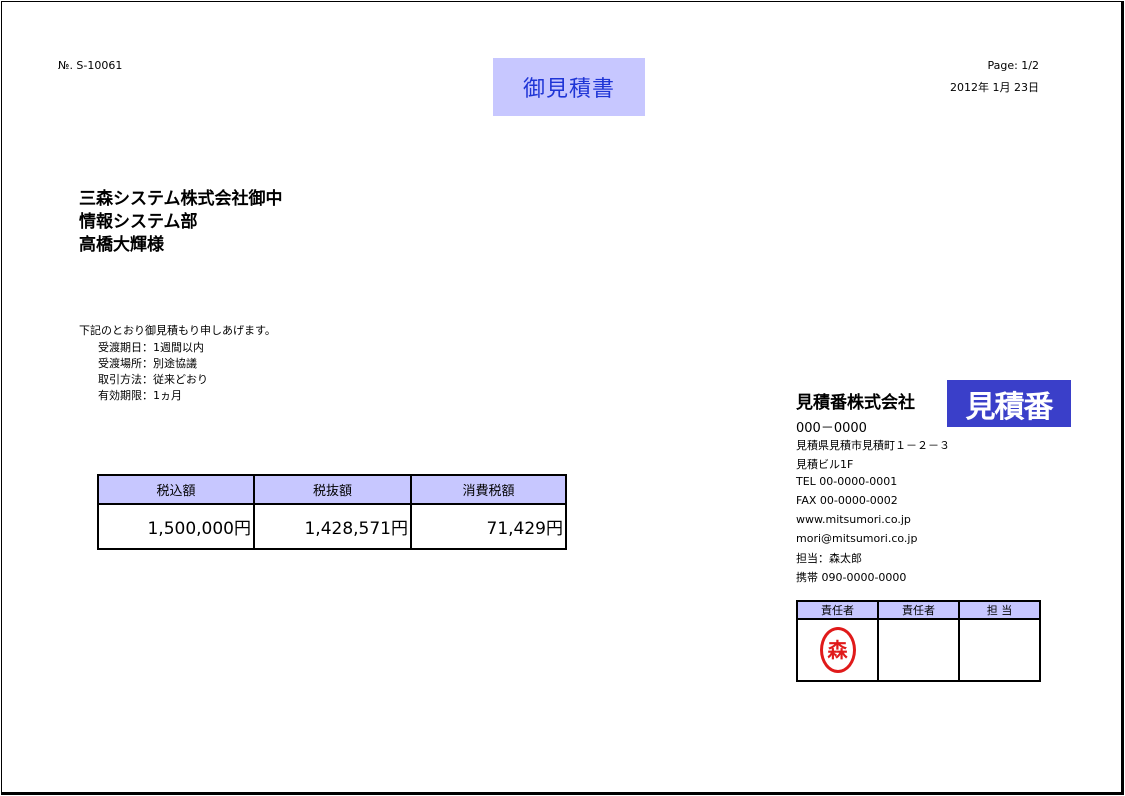  I want to click on approval-stamp-table: 責任者 責任者 担 当 森, so click(918, 641).